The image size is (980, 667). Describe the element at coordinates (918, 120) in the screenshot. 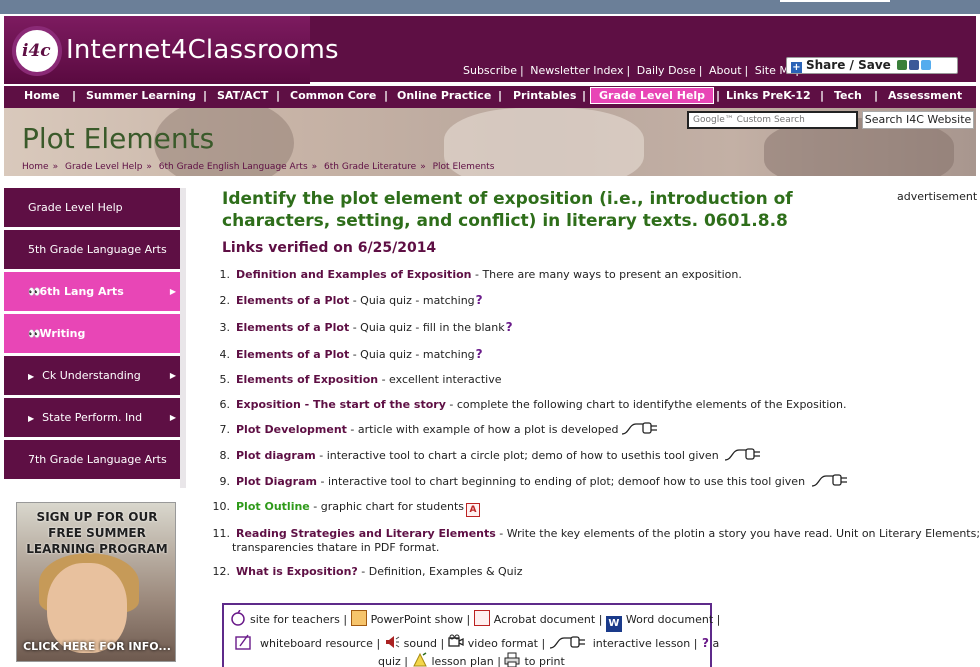

I see `search-button: Search I4C Website` at that location.